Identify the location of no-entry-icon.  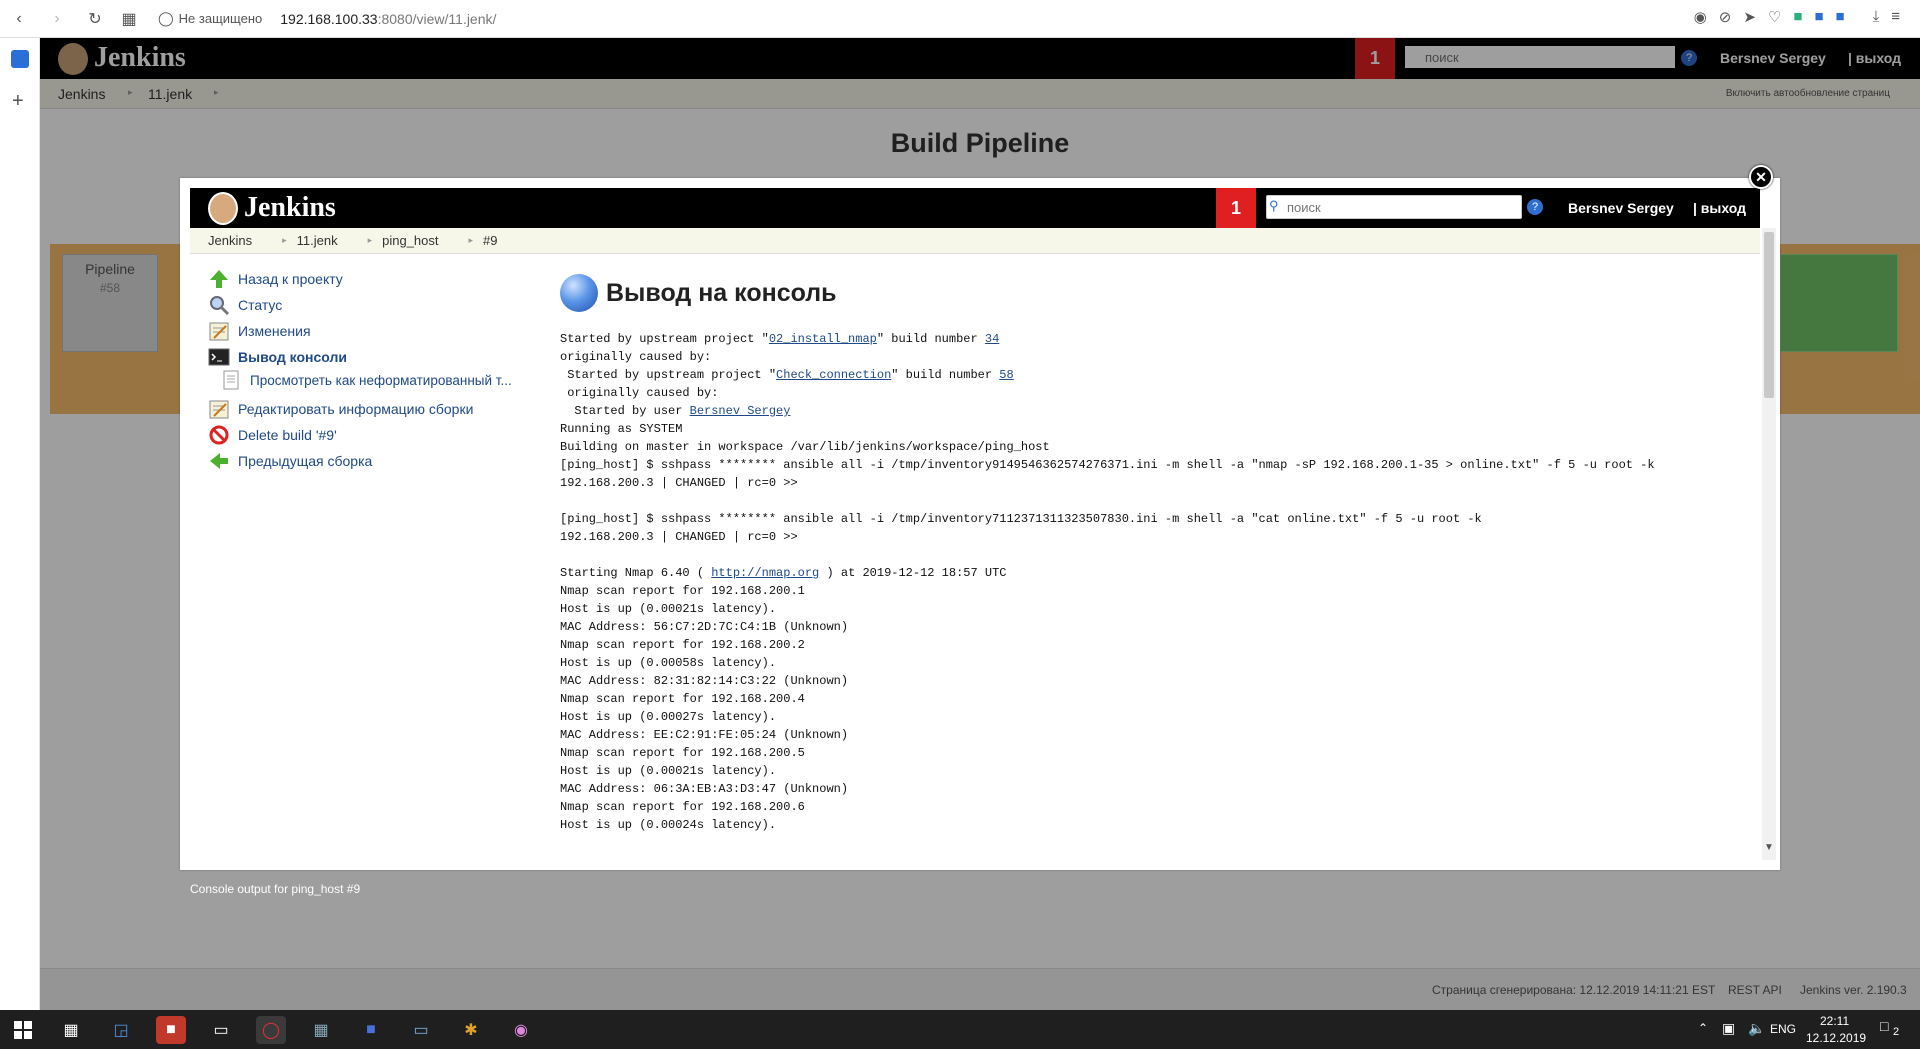
(219, 435).